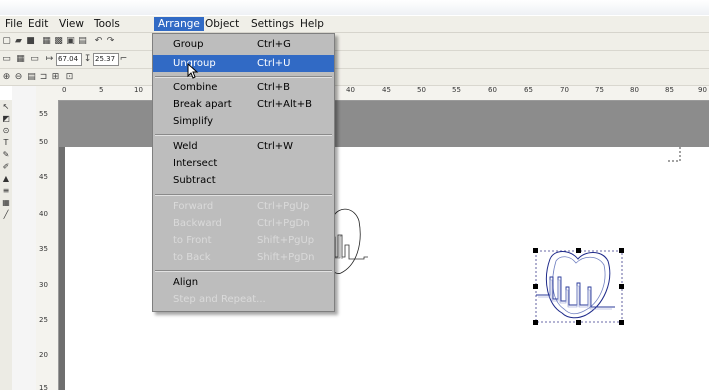 The width and height of the screenshot is (709, 390). What do you see at coordinates (286, 240) in the screenshot?
I see `menu-item-shortcut: Shift+PgUp` at bounding box center [286, 240].